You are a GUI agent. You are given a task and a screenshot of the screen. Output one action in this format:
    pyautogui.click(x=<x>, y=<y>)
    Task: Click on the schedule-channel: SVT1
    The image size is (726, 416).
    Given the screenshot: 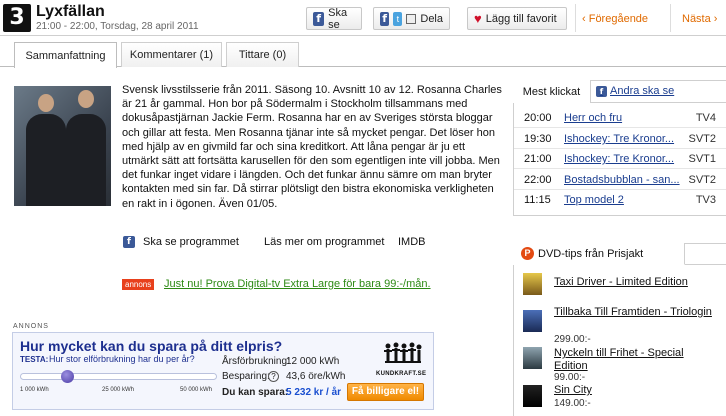 What is the action you would take?
    pyautogui.click(x=702, y=159)
    